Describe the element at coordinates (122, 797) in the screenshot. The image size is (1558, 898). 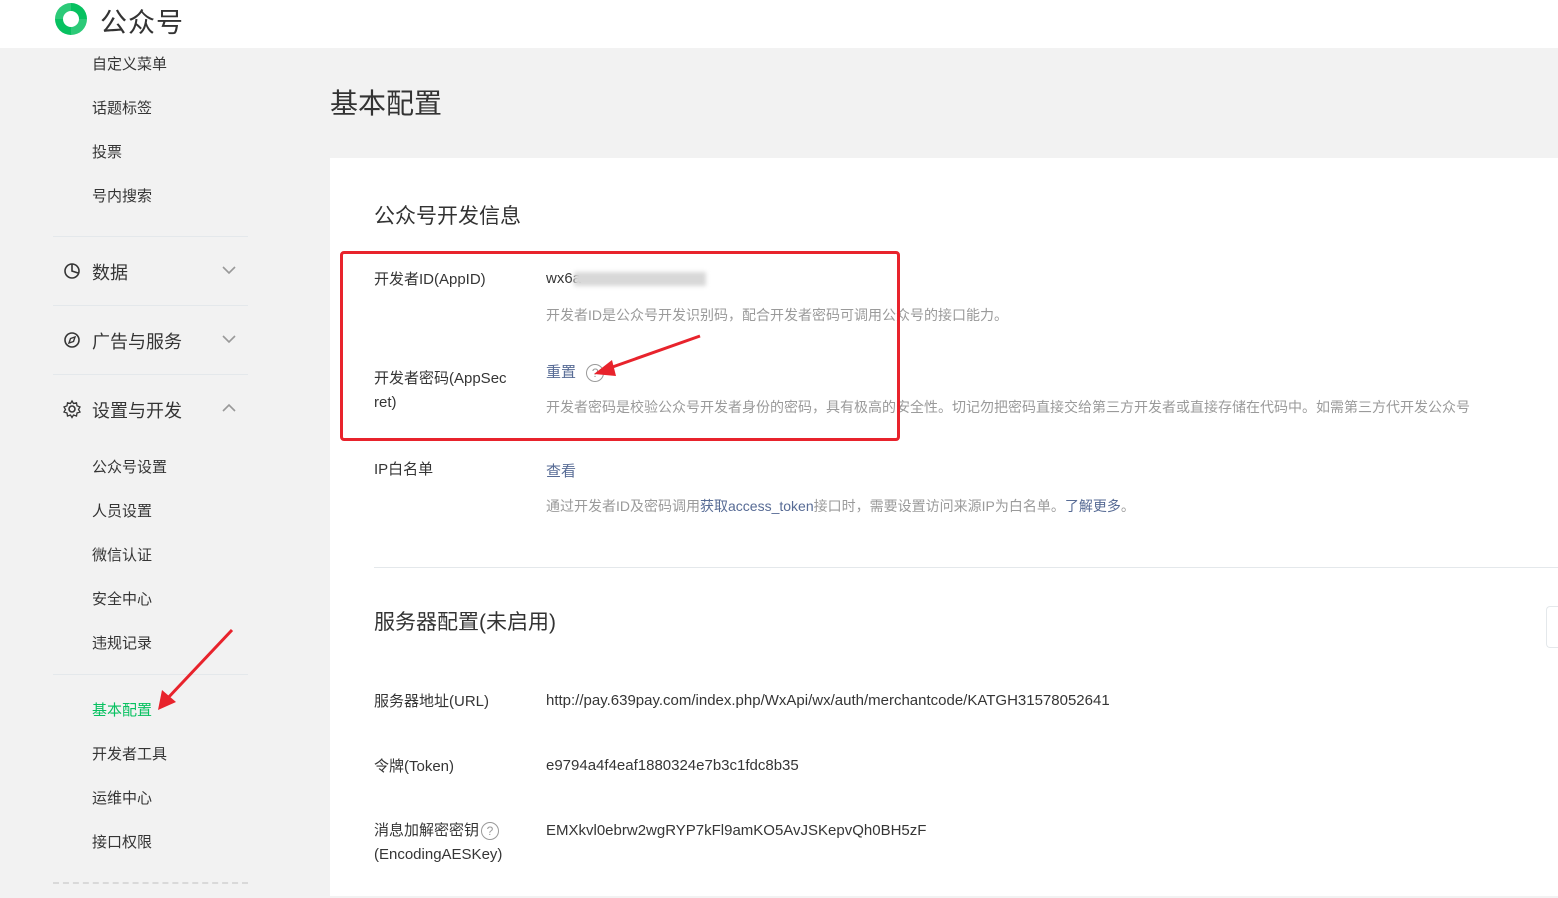
I see `sidebar-item-ops-center: 运维中心` at that location.